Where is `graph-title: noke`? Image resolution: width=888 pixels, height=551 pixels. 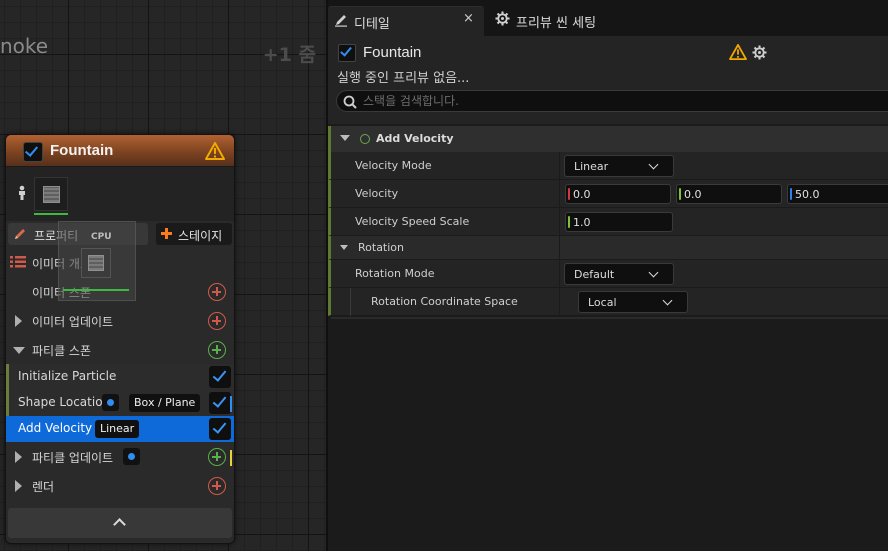 graph-title: noke is located at coordinates (24, 46).